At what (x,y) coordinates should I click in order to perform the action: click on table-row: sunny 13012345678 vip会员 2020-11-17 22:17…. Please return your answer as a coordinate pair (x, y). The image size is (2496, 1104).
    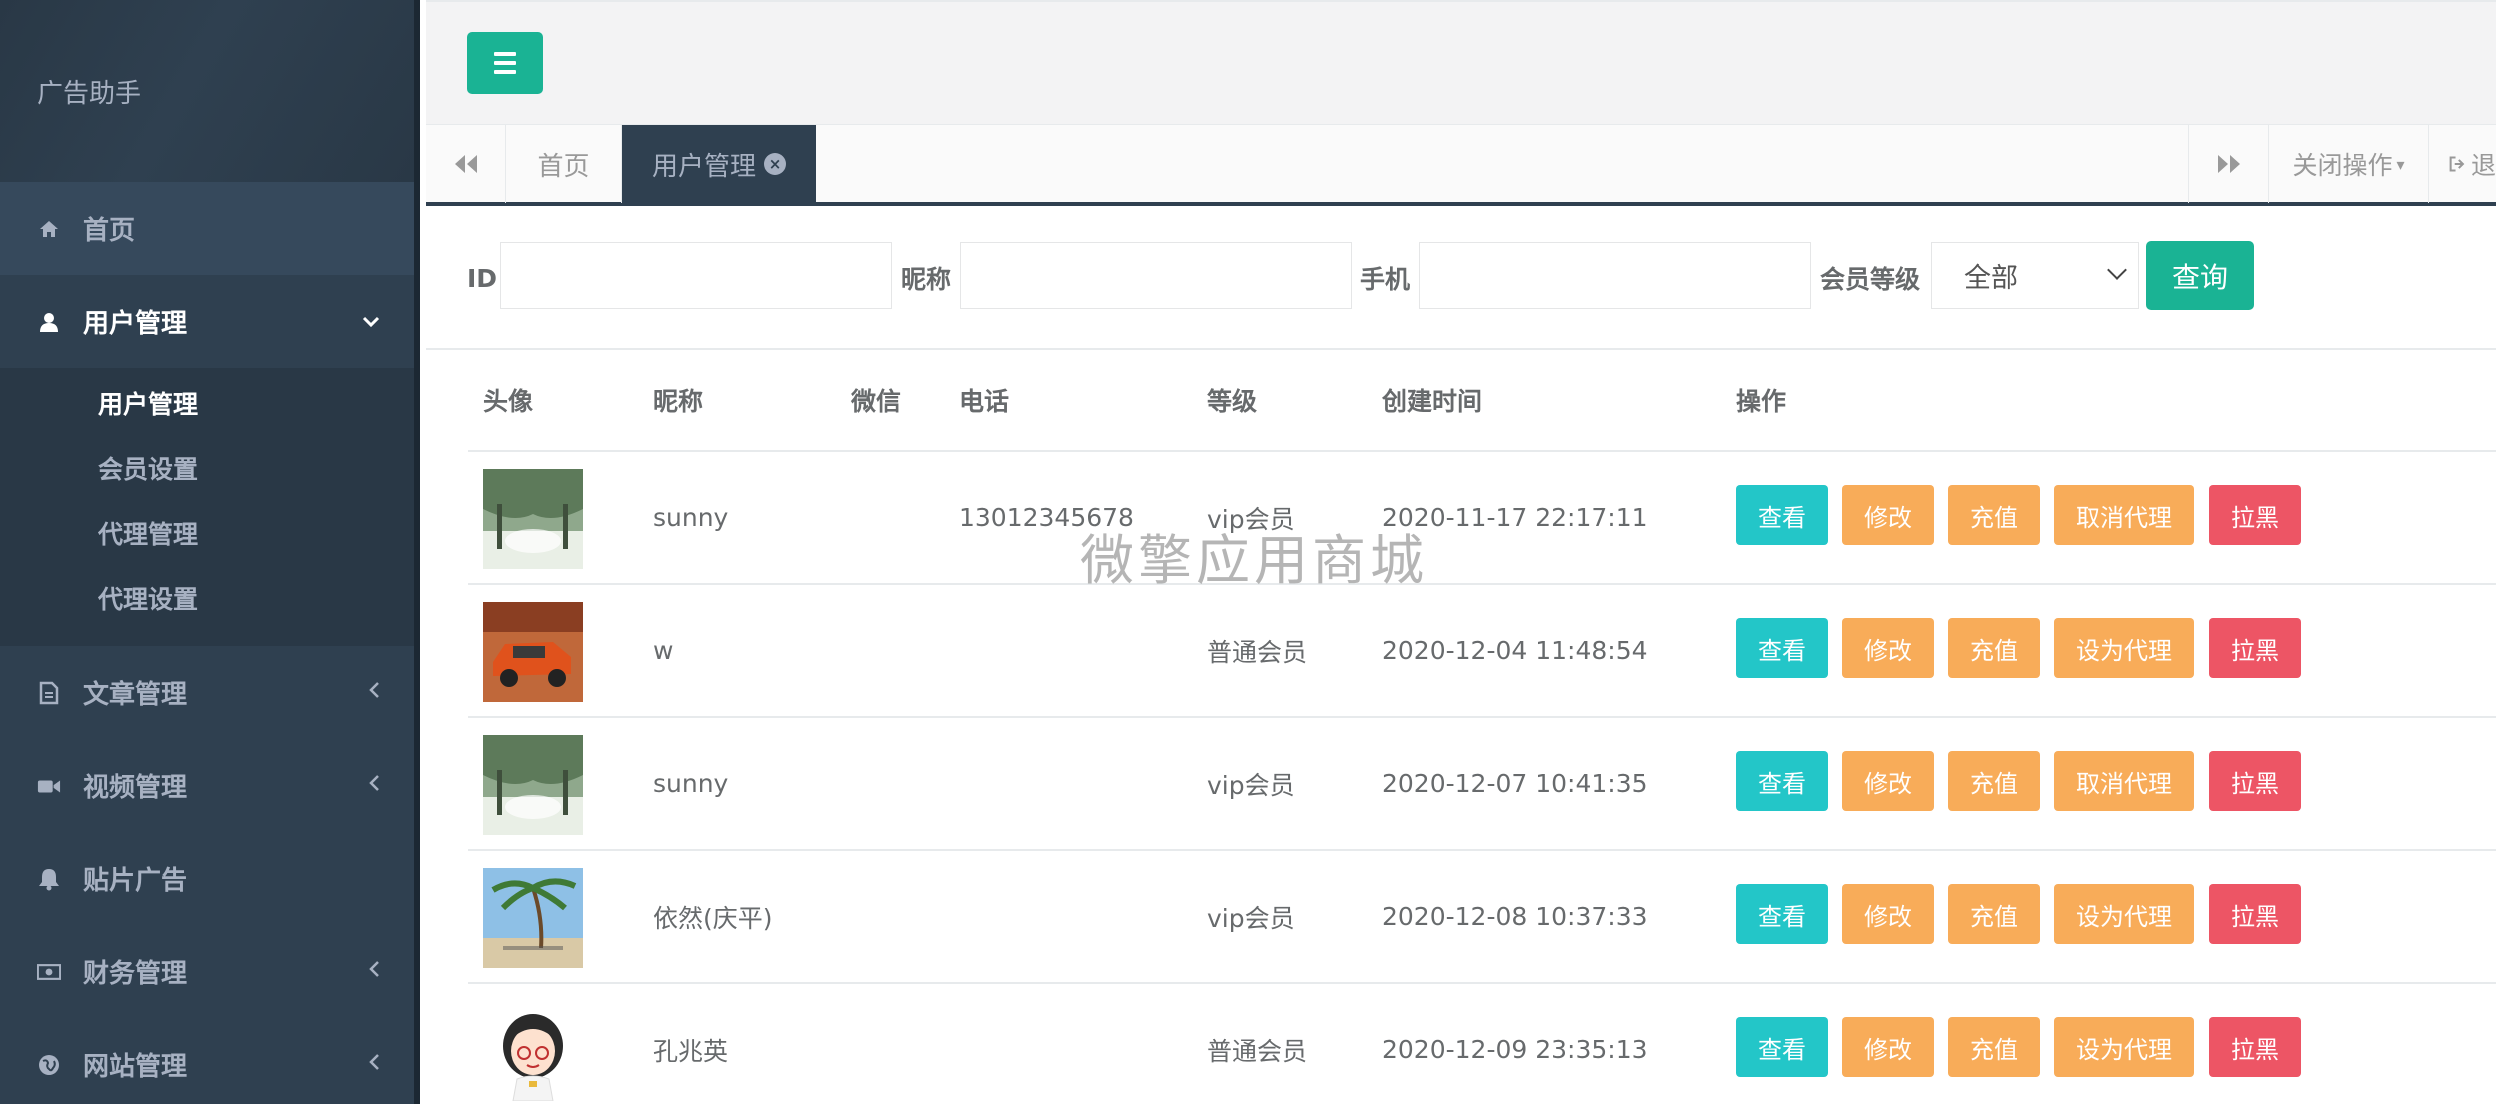
    Looking at the image, I should click on (1482, 518).